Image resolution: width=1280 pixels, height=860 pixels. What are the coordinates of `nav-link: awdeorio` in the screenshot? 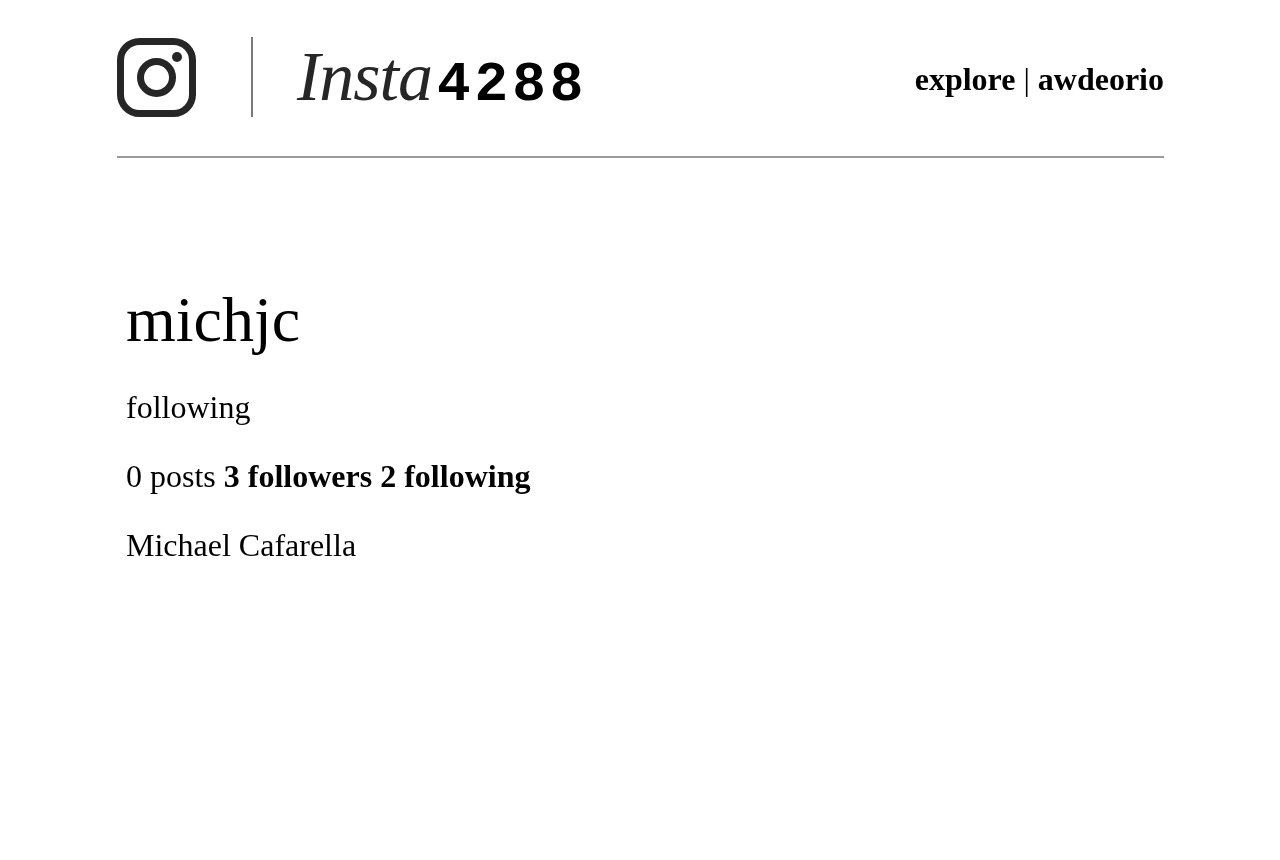 It's located at (1100, 79).